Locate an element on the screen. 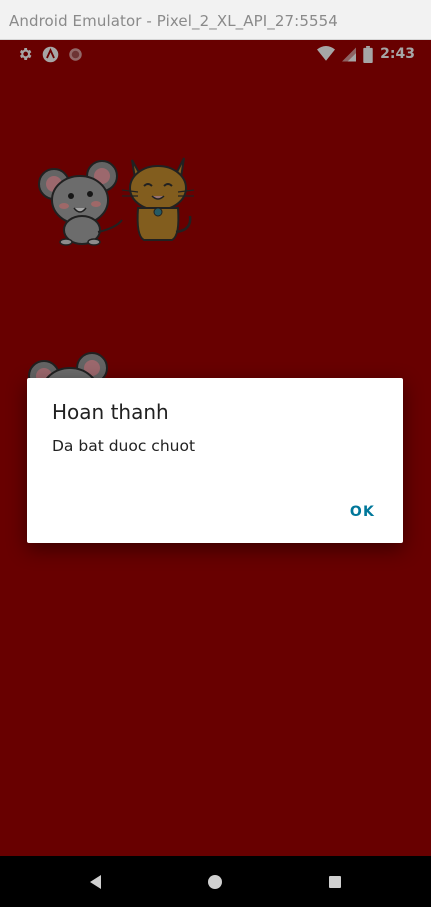 This screenshot has height=907, width=431. recents-icon is located at coordinates (335, 882).